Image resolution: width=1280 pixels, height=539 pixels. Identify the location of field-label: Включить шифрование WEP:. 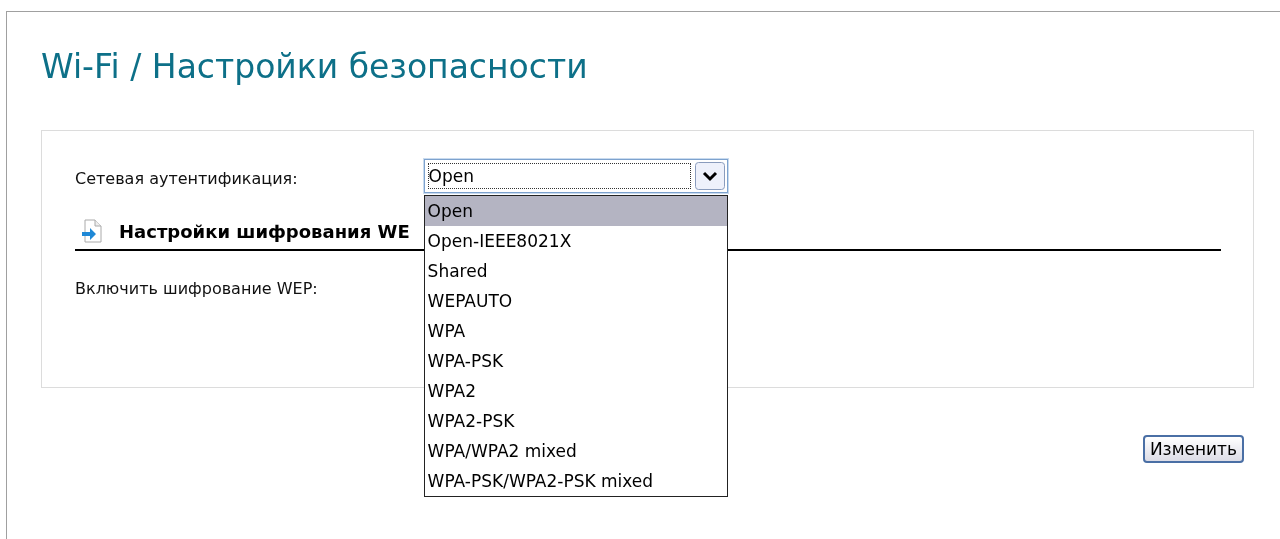
(197, 289).